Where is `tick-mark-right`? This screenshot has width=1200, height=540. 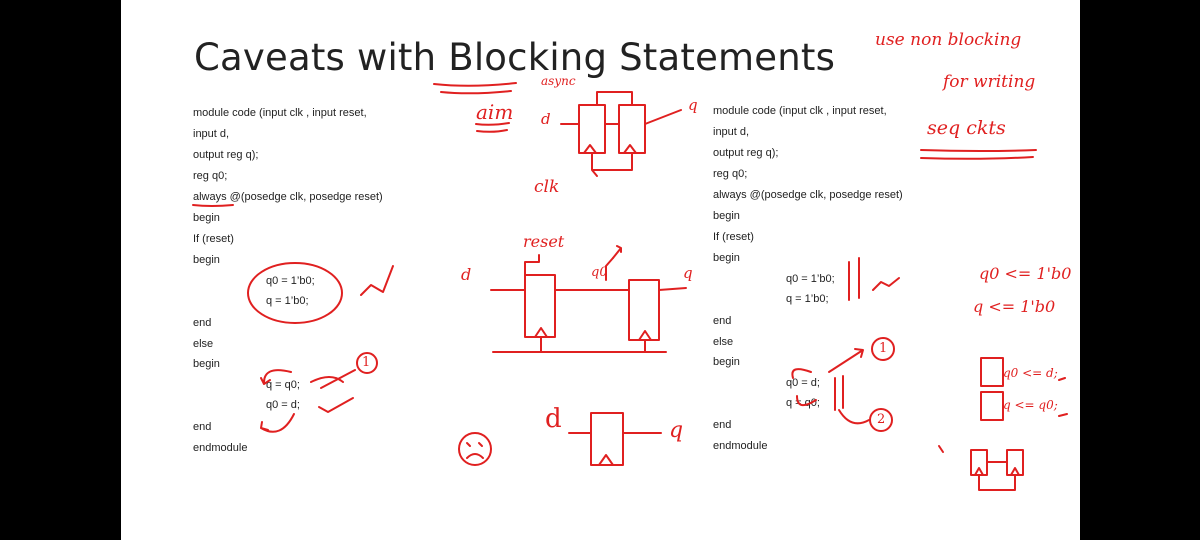 tick-mark-right is located at coordinates (941, 449).